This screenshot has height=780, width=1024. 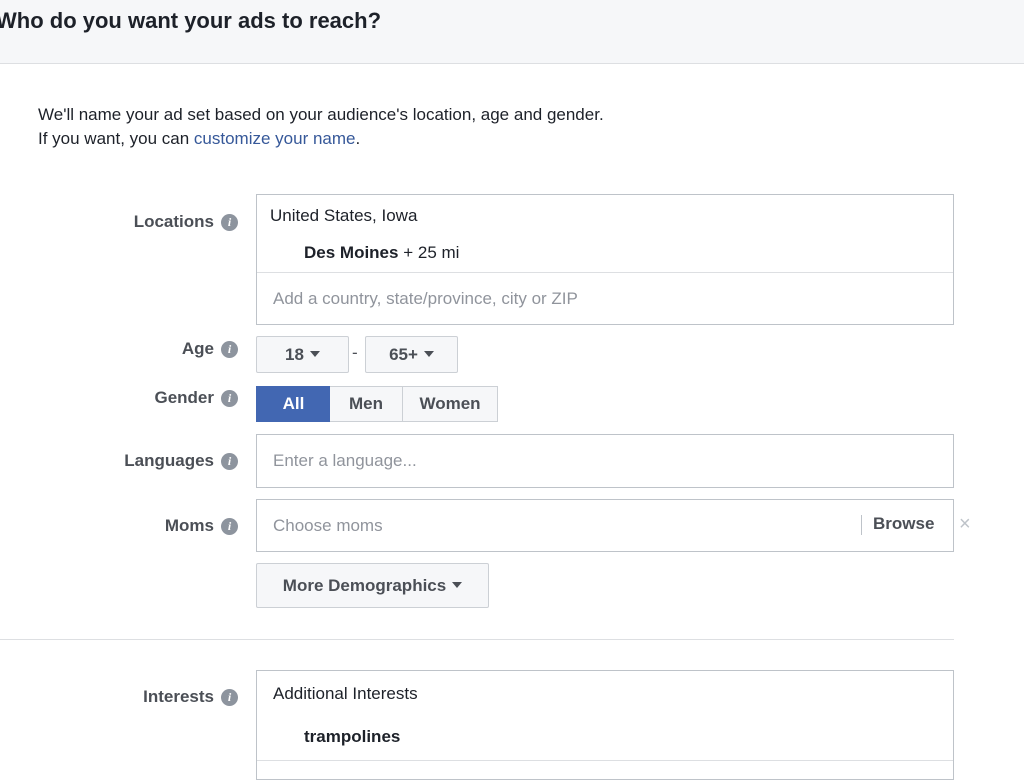 What do you see at coordinates (191, 20) in the screenshot?
I see `page-title: Who do you want your ads to reach?` at bounding box center [191, 20].